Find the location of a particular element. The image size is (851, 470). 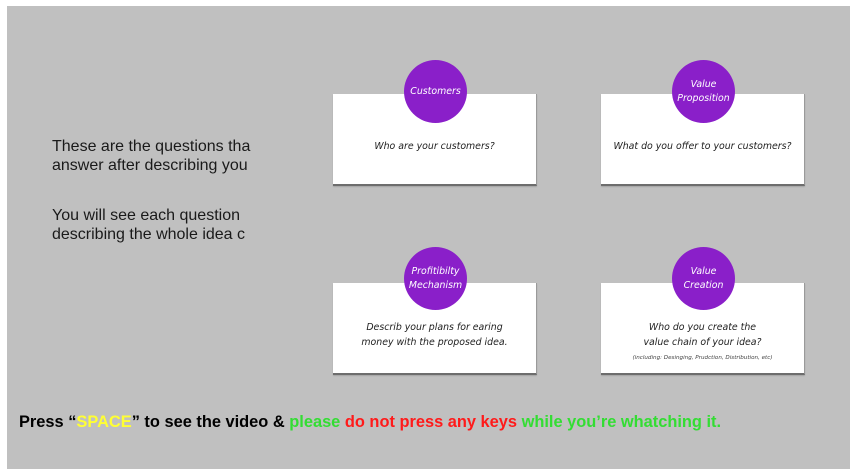

badge-value-proposition: Value Proposition is located at coordinates (703, 91).